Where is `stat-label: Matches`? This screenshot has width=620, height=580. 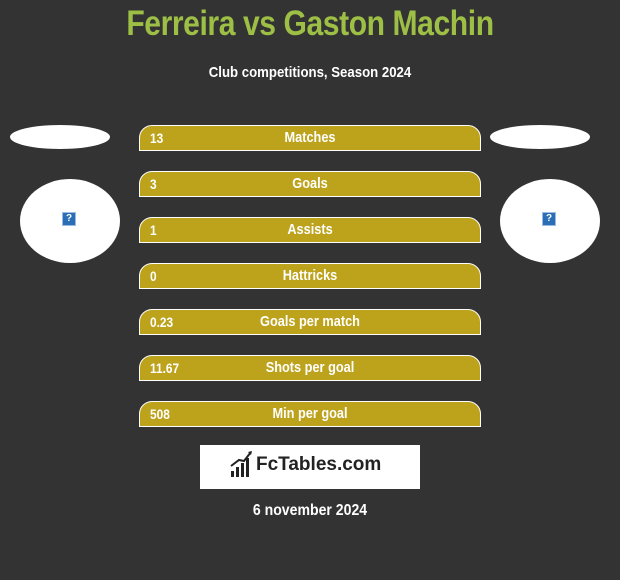 stat-label: Matches is located at coordinates (310, 137).